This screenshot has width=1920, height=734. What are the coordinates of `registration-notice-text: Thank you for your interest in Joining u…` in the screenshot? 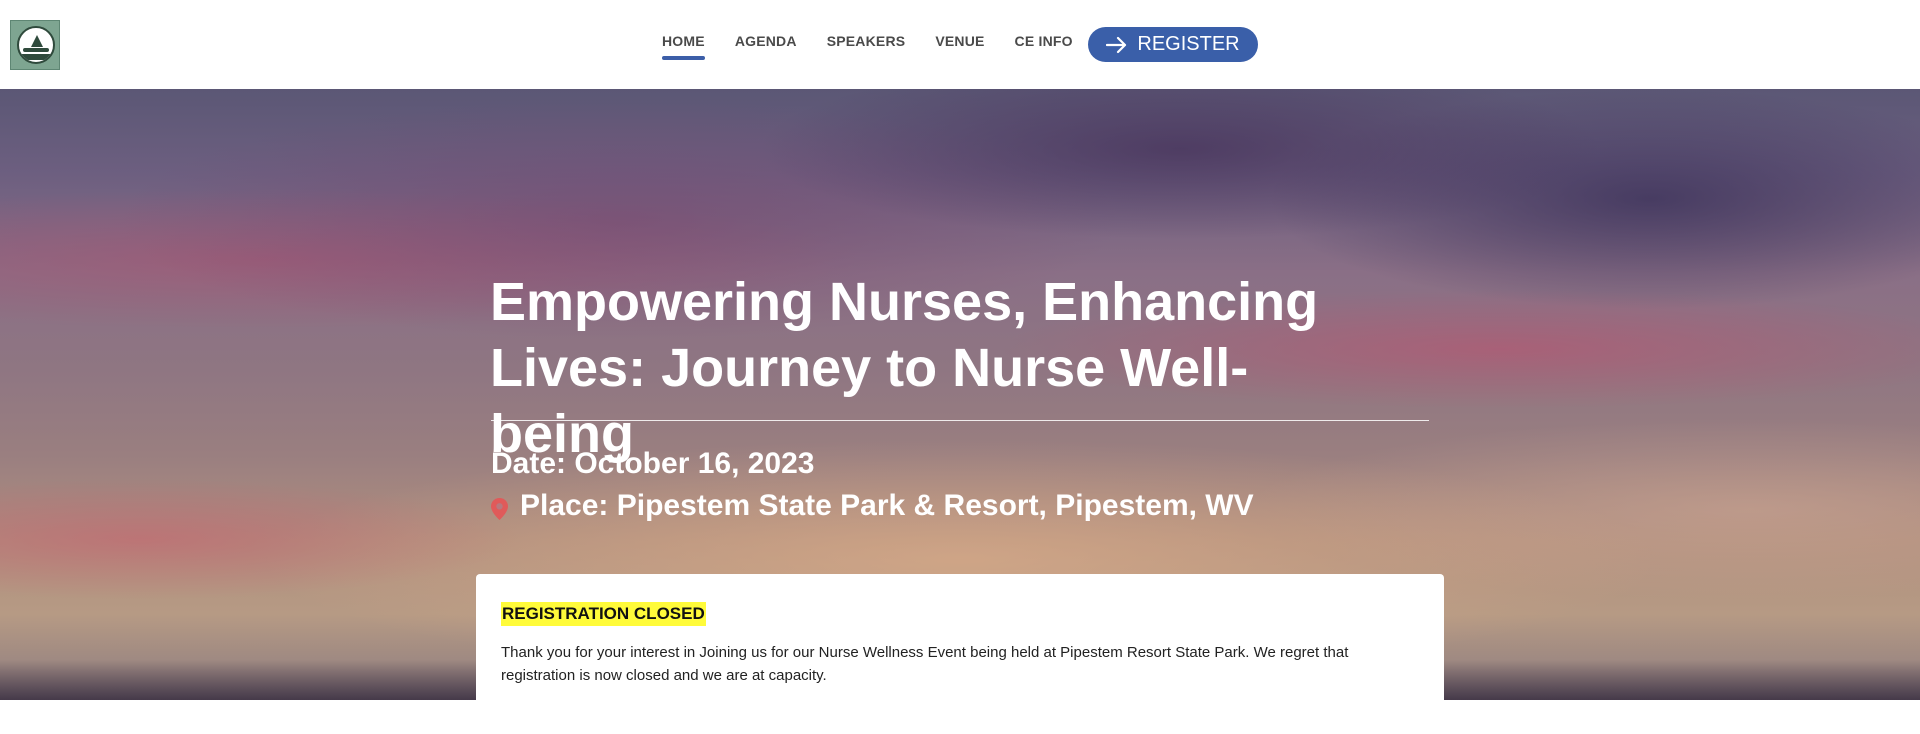 It's located at (925, 664).